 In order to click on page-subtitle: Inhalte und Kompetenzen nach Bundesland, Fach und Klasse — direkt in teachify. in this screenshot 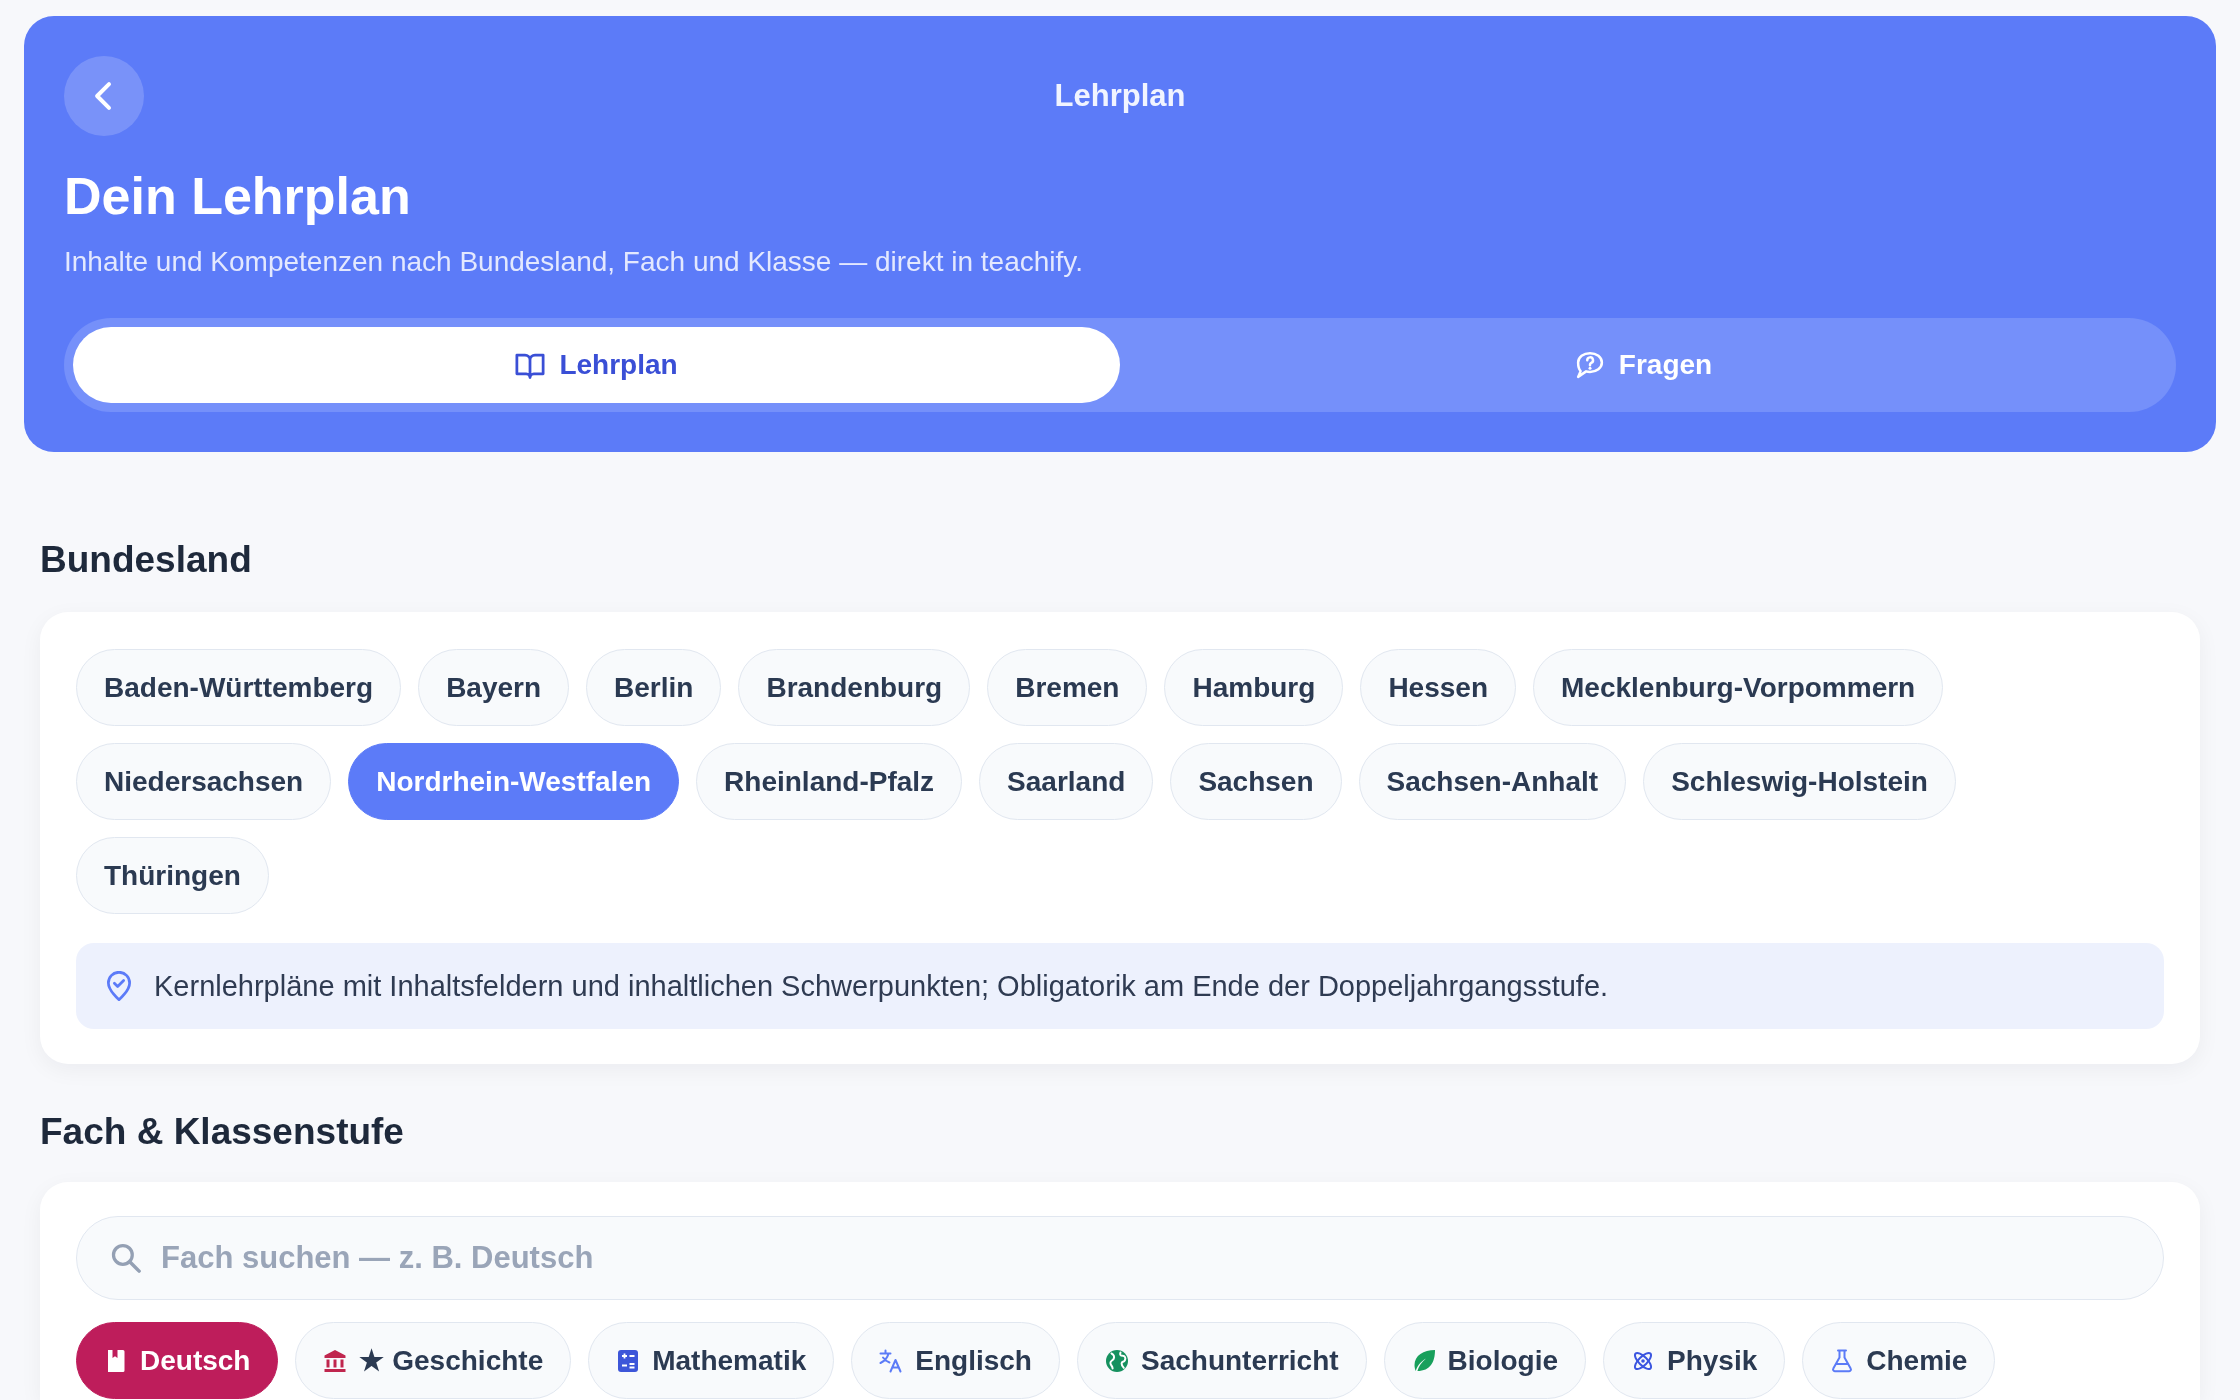, I will do `click(574, 262)`.